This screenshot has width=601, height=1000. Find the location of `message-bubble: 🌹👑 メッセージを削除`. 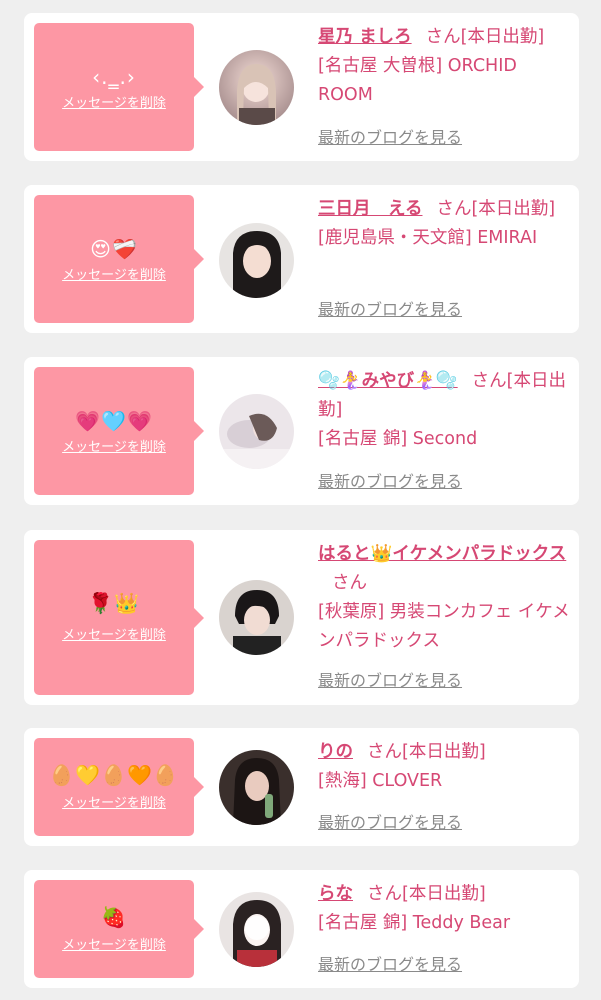

message-bubble: 🌹👑 メッセージを削除 is located at coordinates (119, 617).